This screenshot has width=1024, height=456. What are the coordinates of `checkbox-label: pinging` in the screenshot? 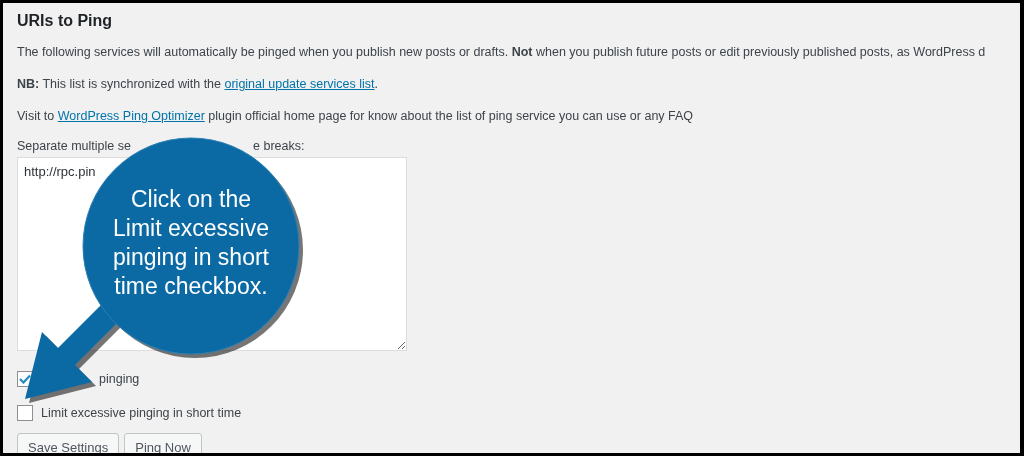 It's located at (119, 379).